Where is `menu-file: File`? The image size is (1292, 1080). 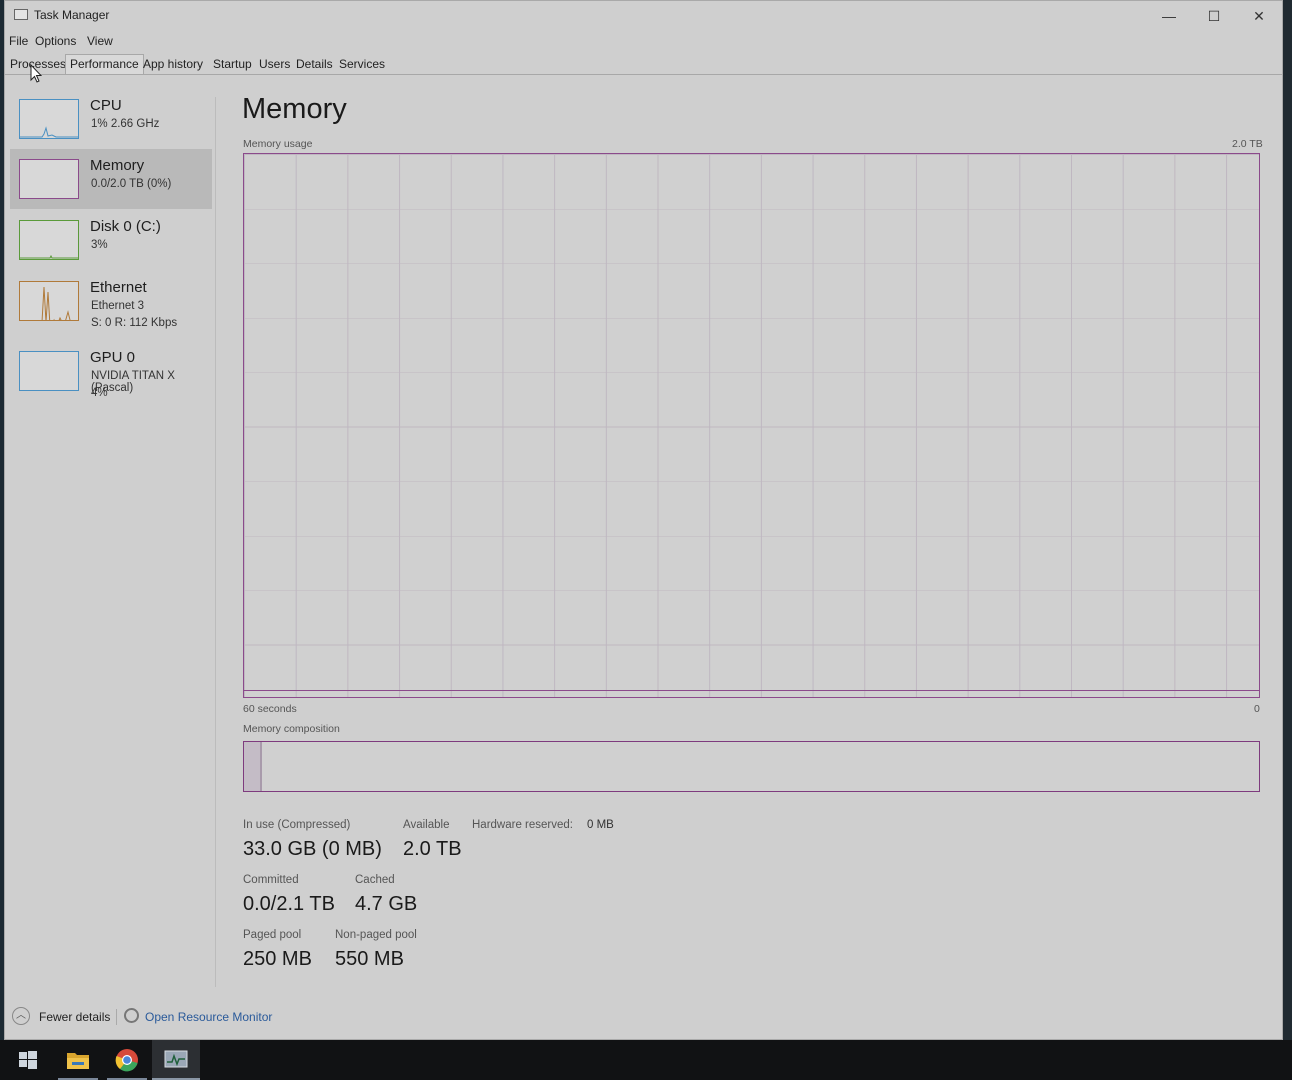 menu-file: File is located at coordinates (18, 41).